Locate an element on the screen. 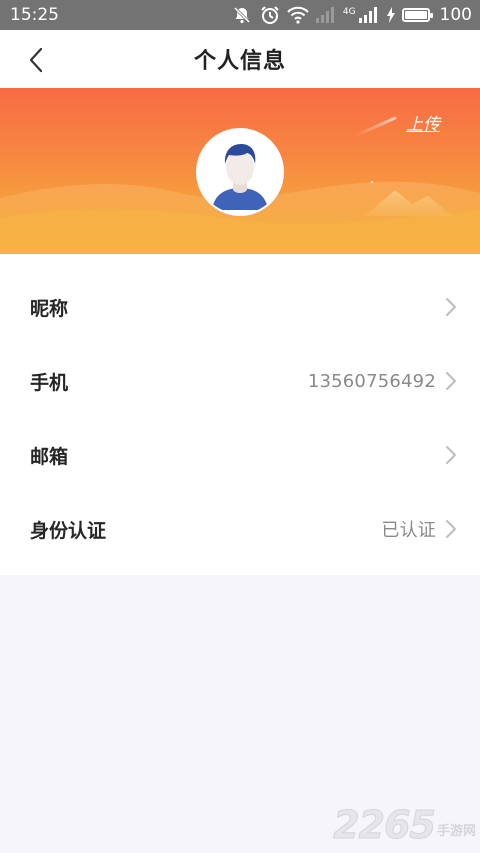 This screenshot has width=480, height=853. signal-4g-icon is located at coordinates (369, 15).